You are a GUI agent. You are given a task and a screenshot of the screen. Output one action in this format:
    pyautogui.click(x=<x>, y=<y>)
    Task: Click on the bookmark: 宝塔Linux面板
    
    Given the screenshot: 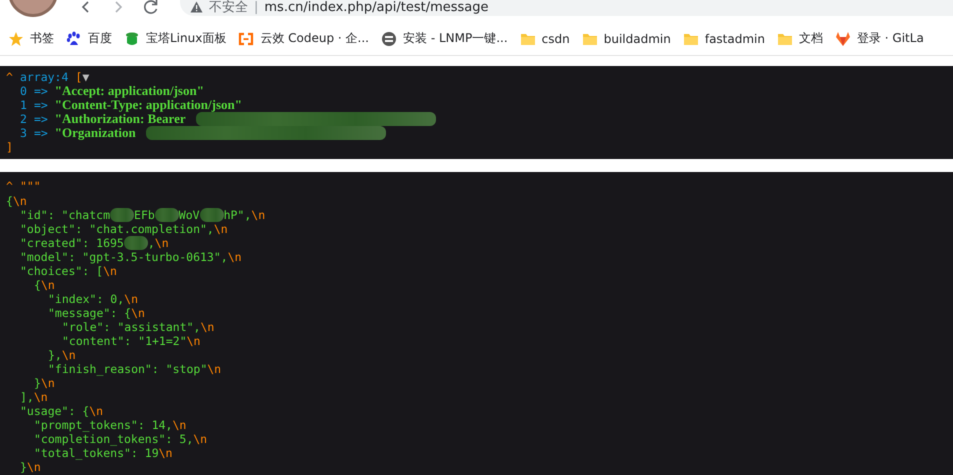 What is the action you would take?
    pyautogui.click(x=175, y=38)
    